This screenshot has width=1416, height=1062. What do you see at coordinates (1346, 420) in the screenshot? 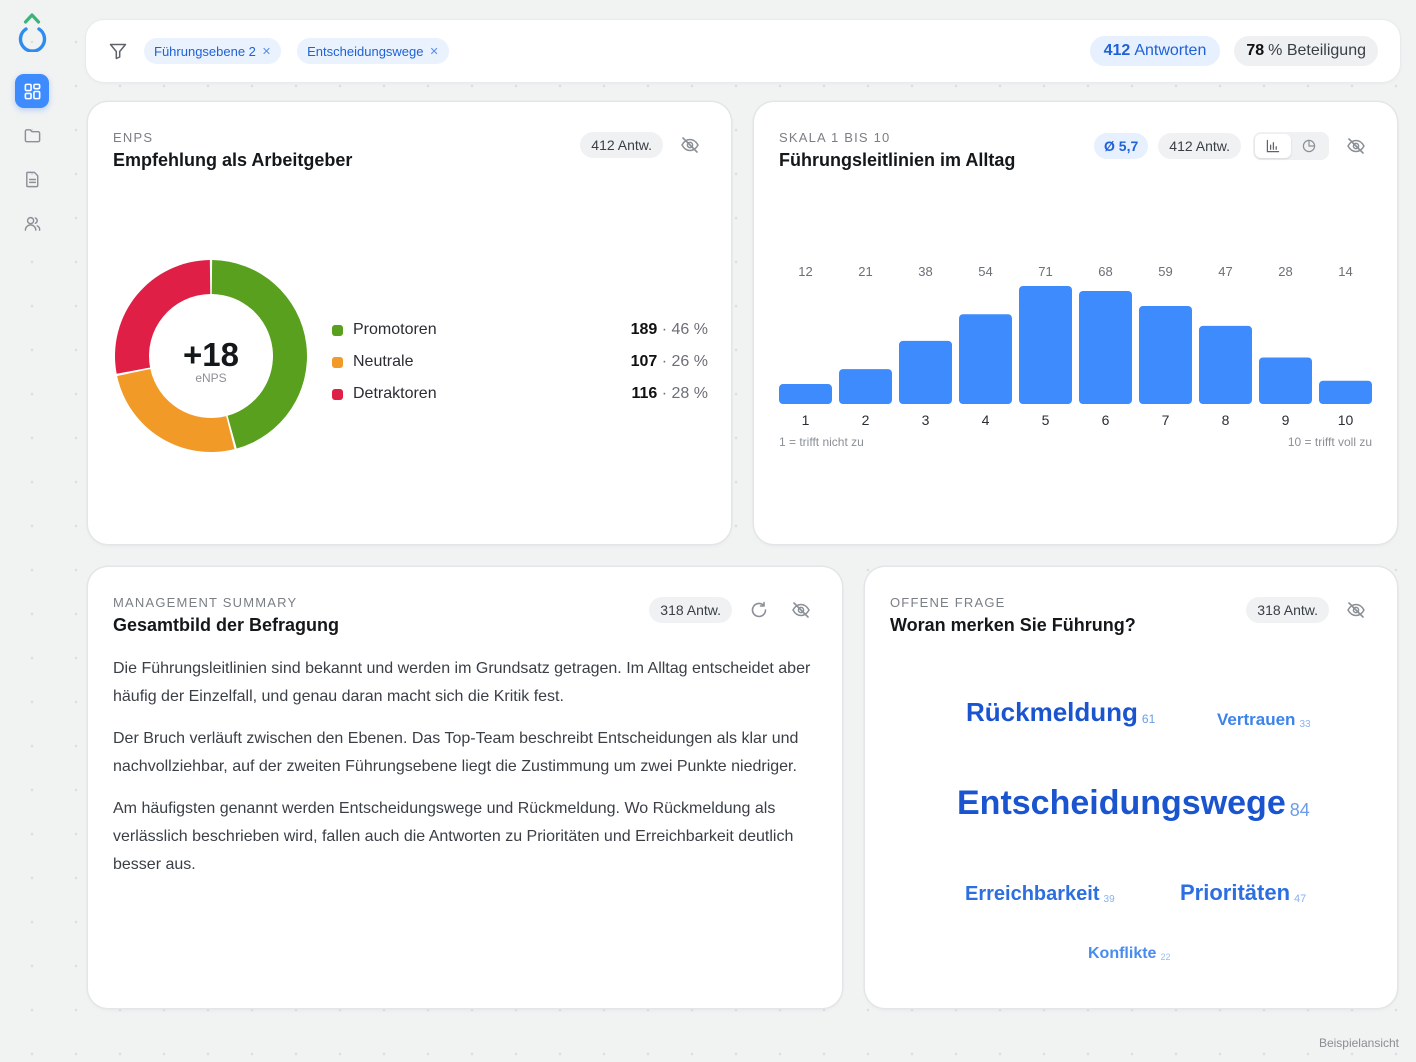
I see `bar-category-label: 10` at bounding box center [1346, 420].